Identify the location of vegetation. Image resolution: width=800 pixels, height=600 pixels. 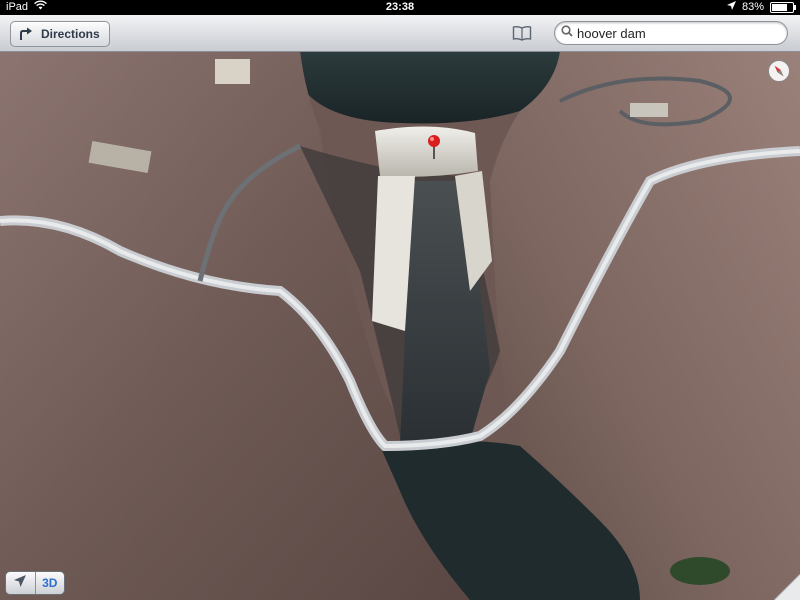
(700, 571).